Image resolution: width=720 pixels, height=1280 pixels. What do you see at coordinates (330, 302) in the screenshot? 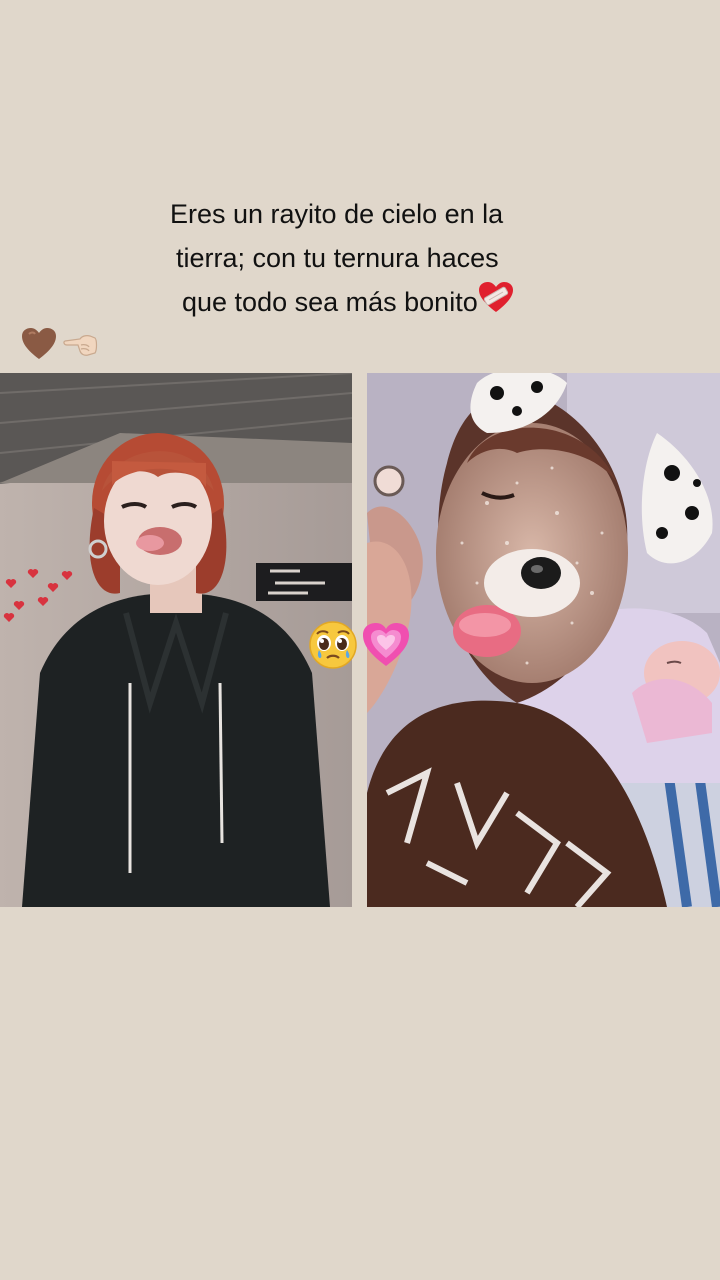
I see `caption-line-3-text: que todo sea más bonito` at bounding box center [330, 302].